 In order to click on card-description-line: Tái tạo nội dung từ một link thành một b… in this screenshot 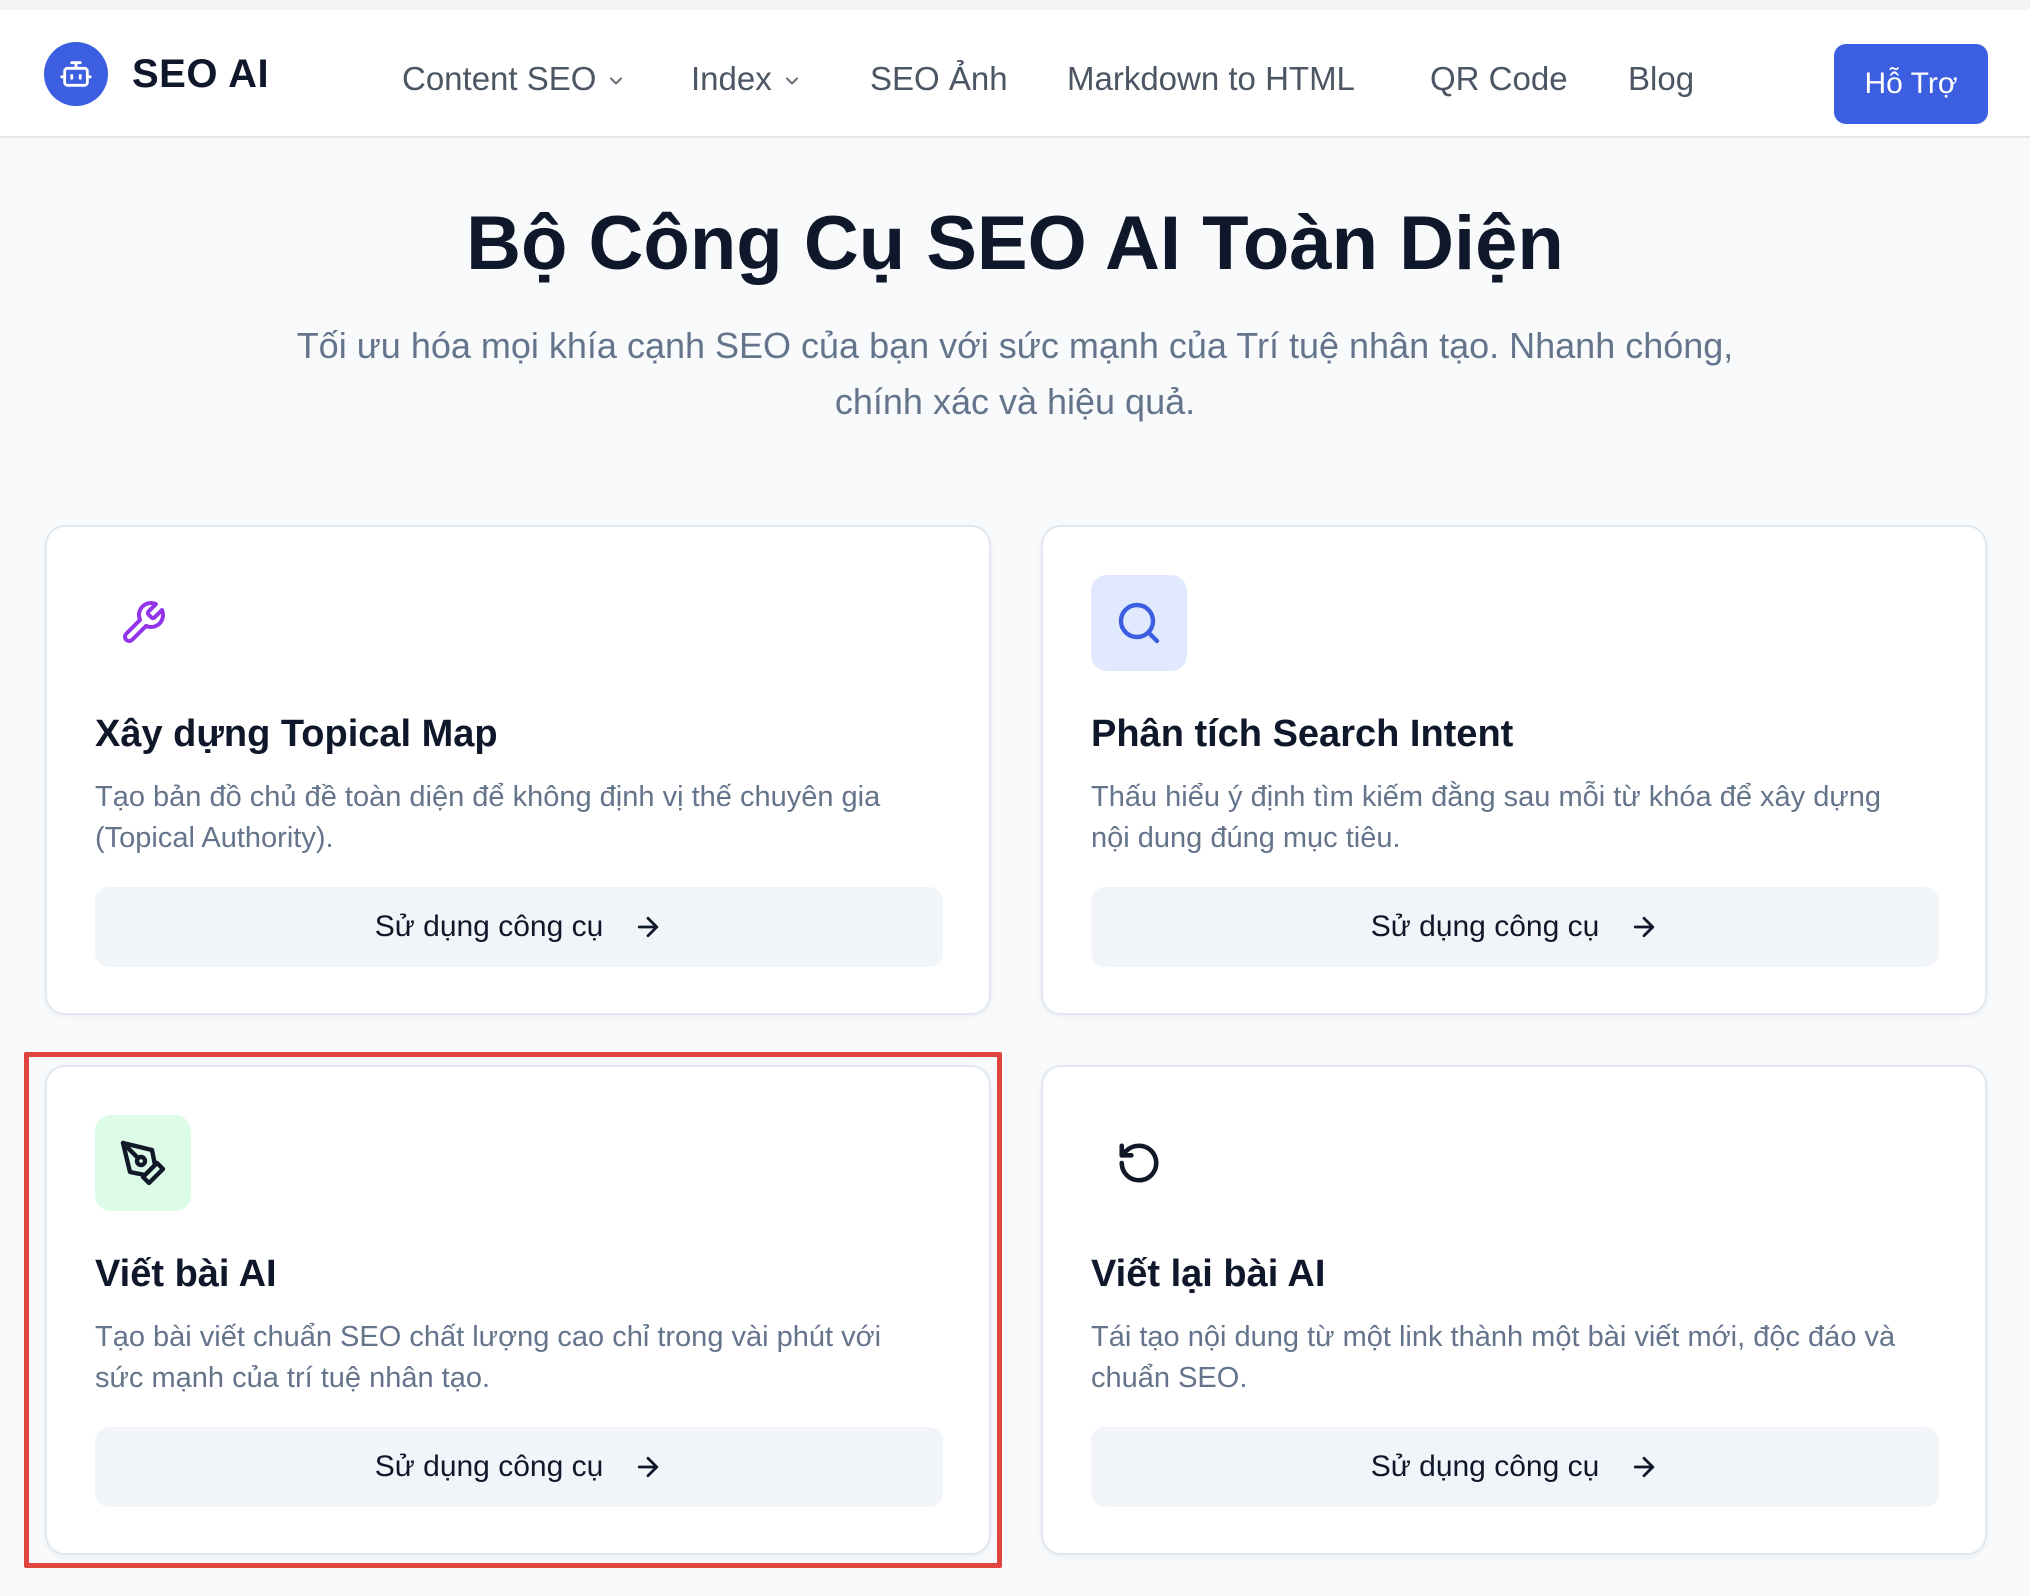, I will do `click(1493, 1337)`.